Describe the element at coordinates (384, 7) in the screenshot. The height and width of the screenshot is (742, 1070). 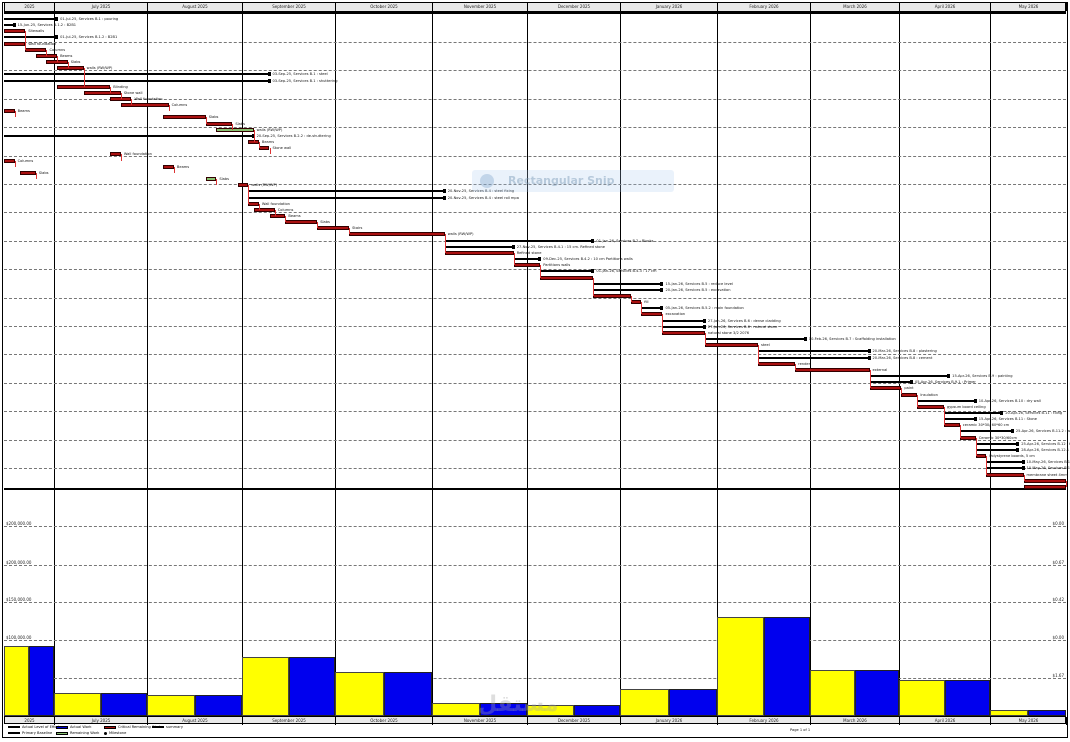
I see `timescale-month: October 2025` at that location.